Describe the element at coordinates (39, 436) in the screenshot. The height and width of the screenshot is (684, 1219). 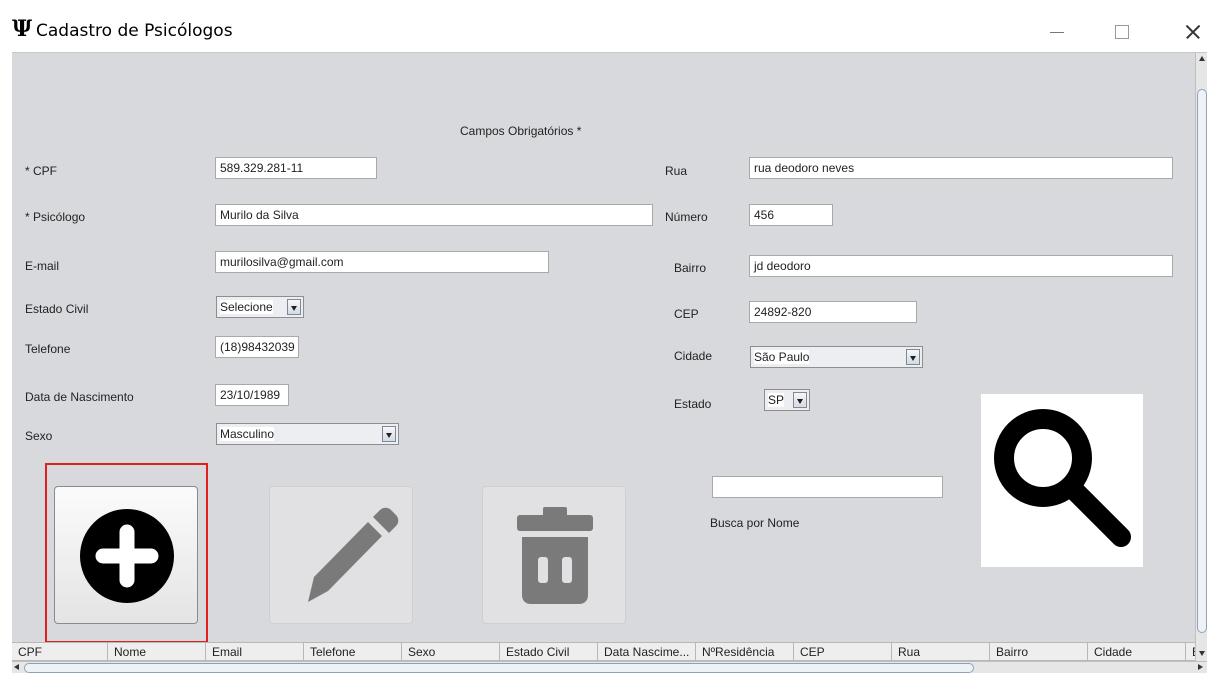
I see `sexo-label: Sexo` at that location.